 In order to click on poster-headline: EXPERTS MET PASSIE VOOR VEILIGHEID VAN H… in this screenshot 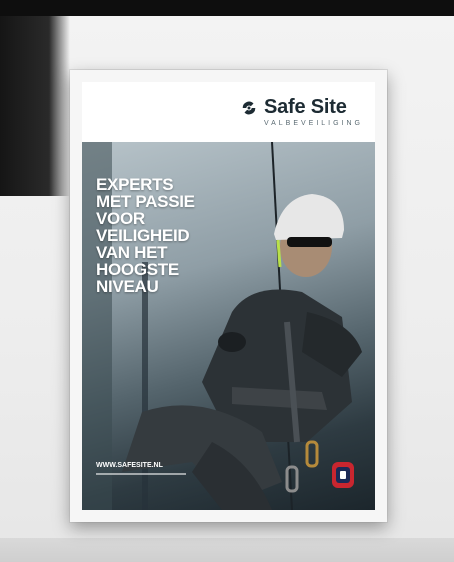, I will do `click(171, 235)`.